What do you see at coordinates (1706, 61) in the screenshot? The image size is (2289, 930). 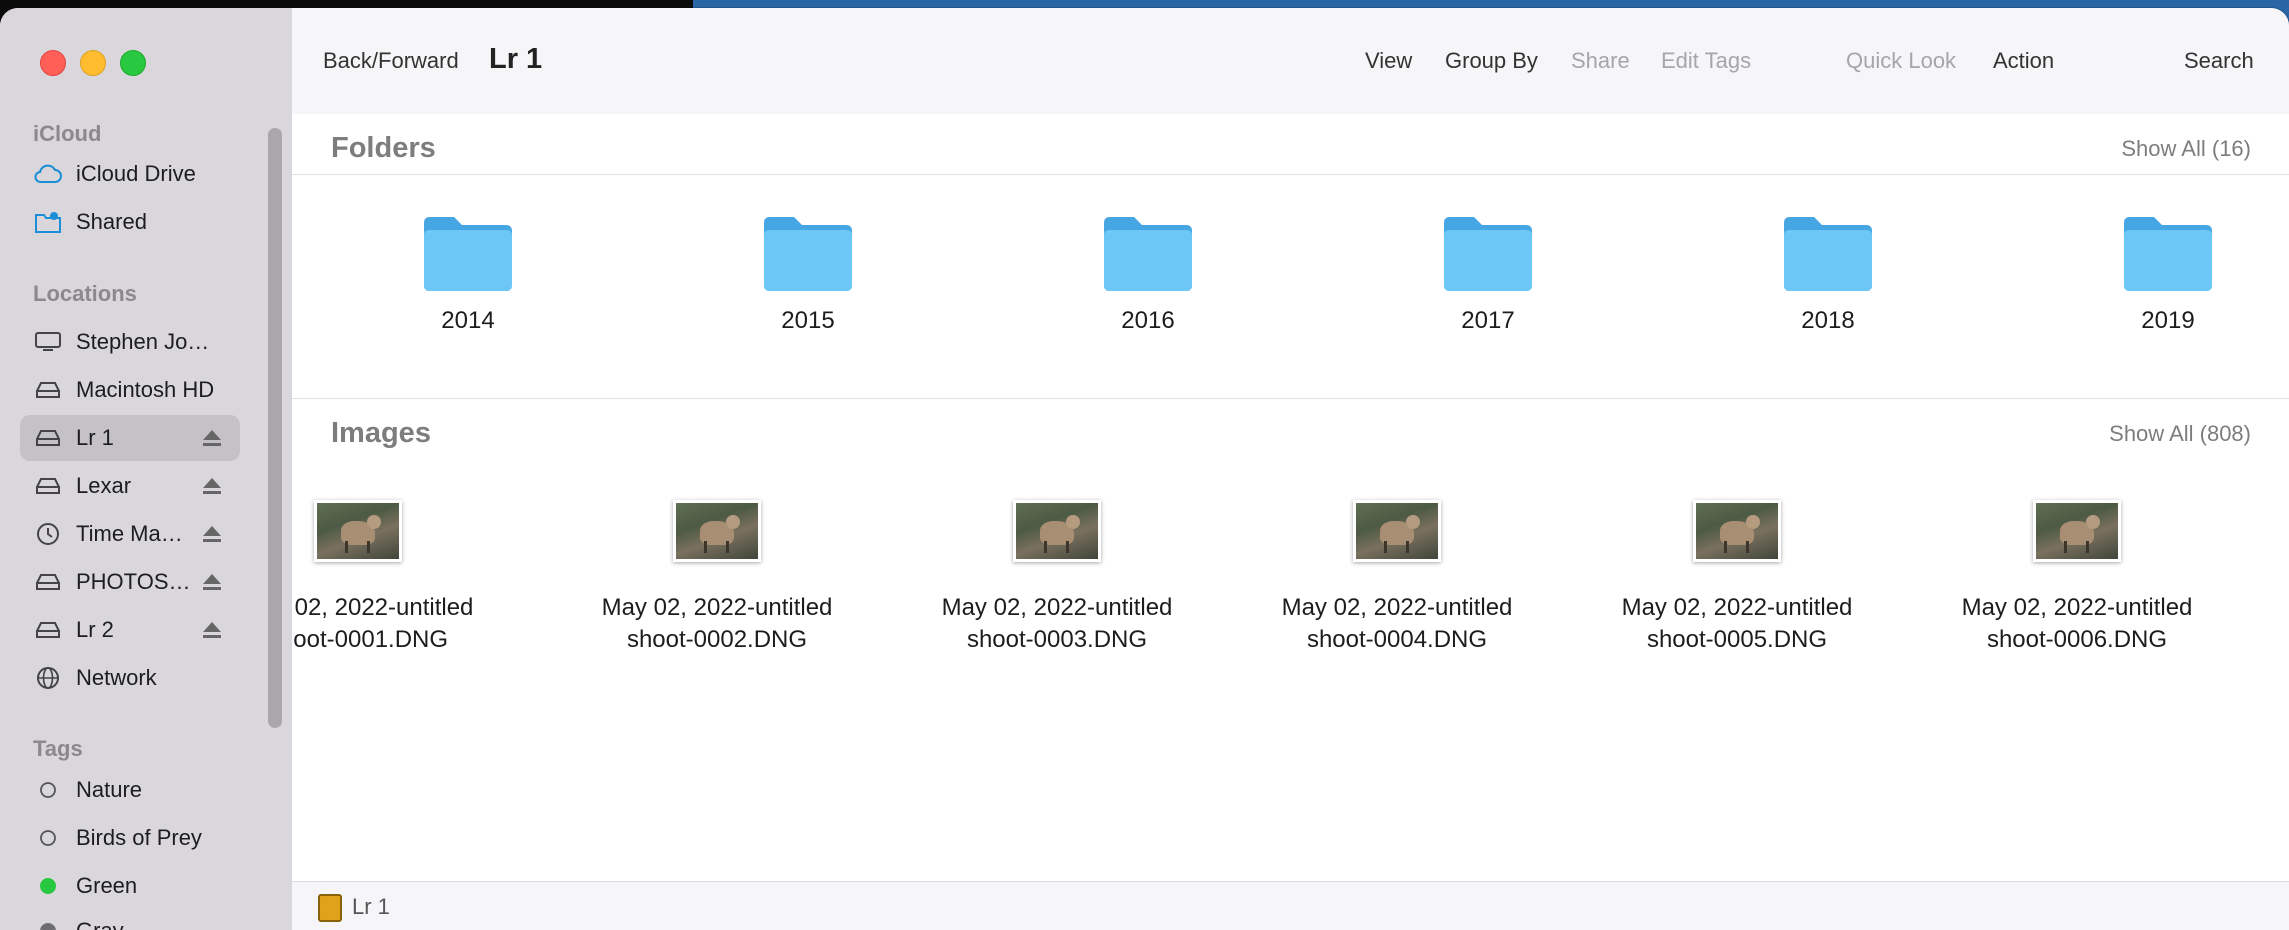 I see `edit-tags-button: Edit Tags` at bounding box center [1706, 61].